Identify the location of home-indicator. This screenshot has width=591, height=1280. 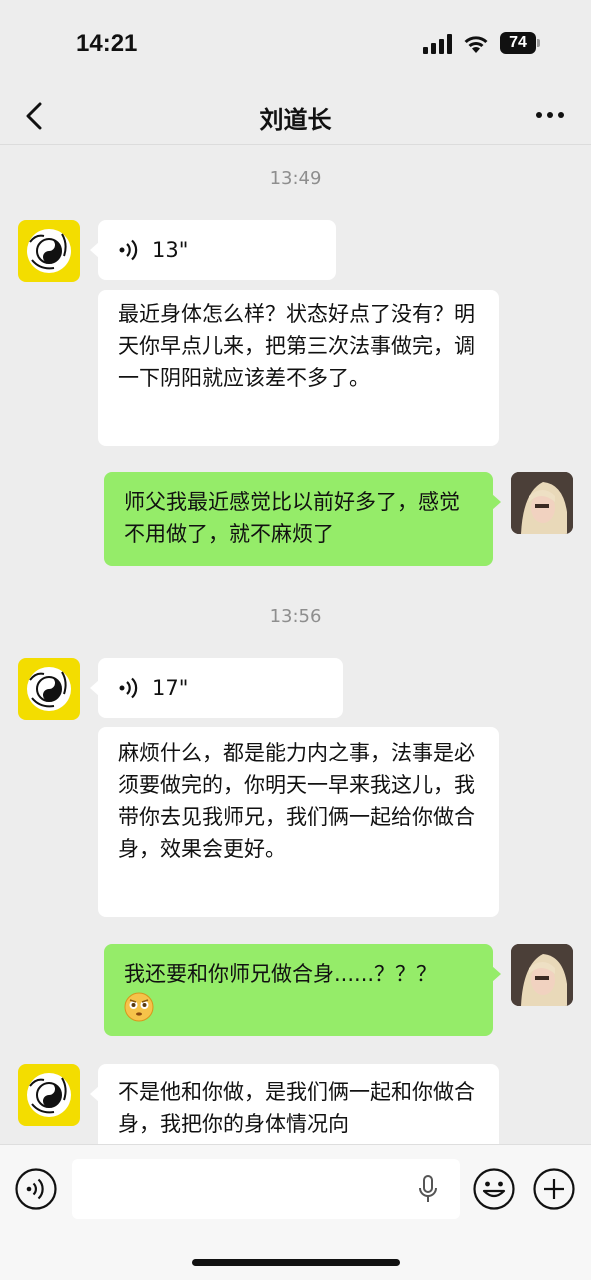
(296, 1262).